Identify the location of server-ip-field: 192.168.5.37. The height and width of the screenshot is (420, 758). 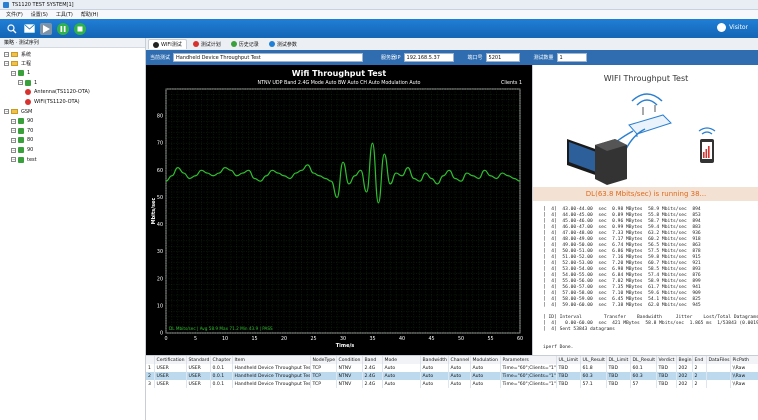
(428, 57).